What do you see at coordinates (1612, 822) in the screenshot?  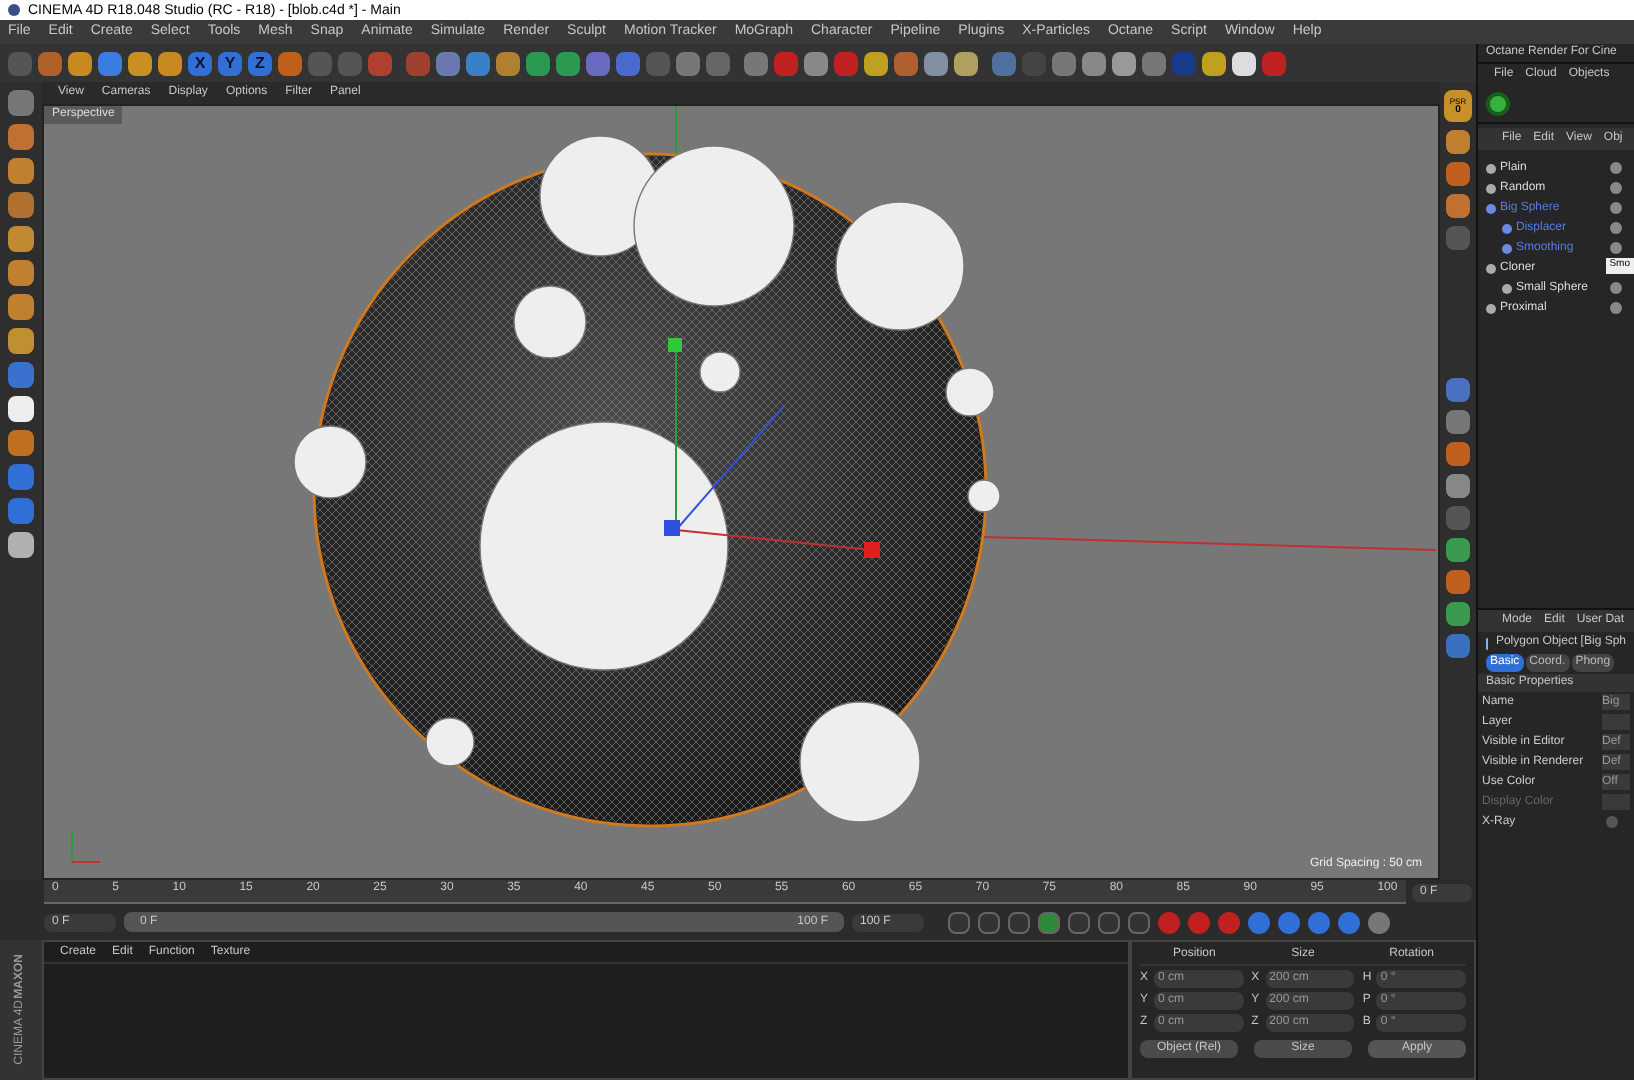 I see `checkbox` at bounding box center [1612, 822].